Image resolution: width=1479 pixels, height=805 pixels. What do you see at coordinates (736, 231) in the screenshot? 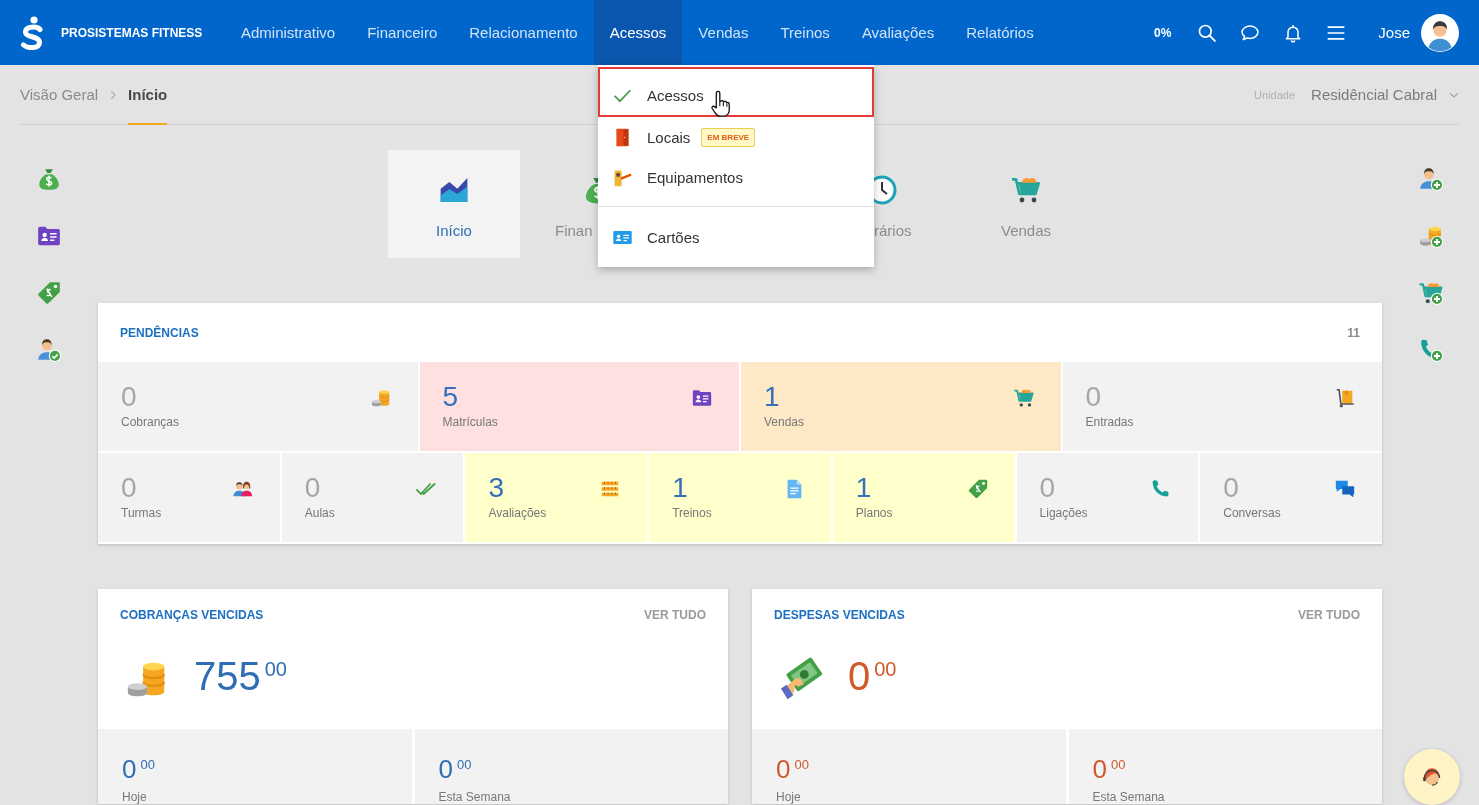
I see `menu-item: Cartões` at bounding box center [736, 231].